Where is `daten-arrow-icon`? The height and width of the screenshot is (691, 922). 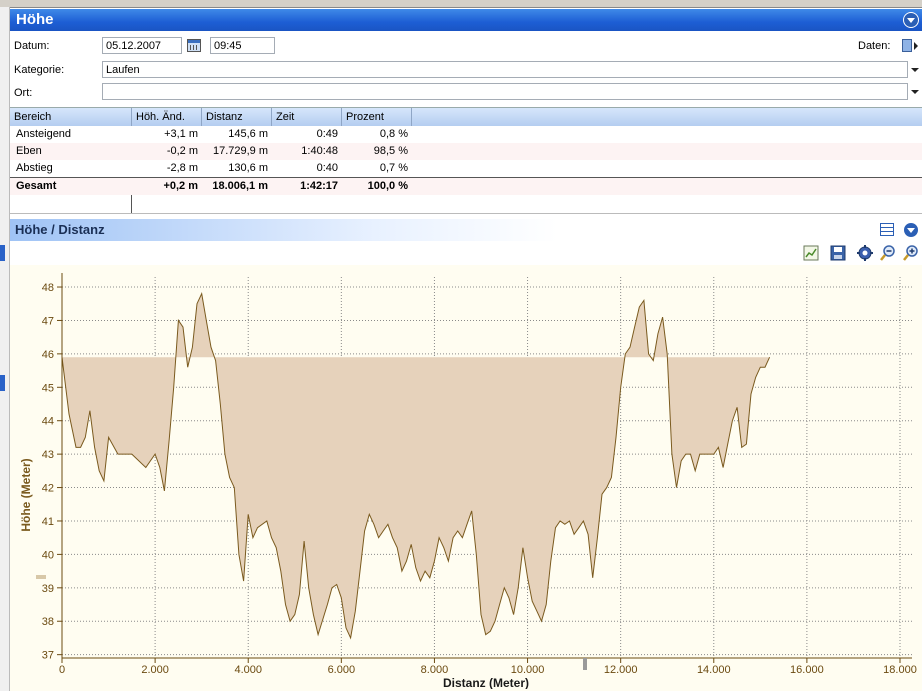
daten-arrow-icon is located at coordinates (916, 46).